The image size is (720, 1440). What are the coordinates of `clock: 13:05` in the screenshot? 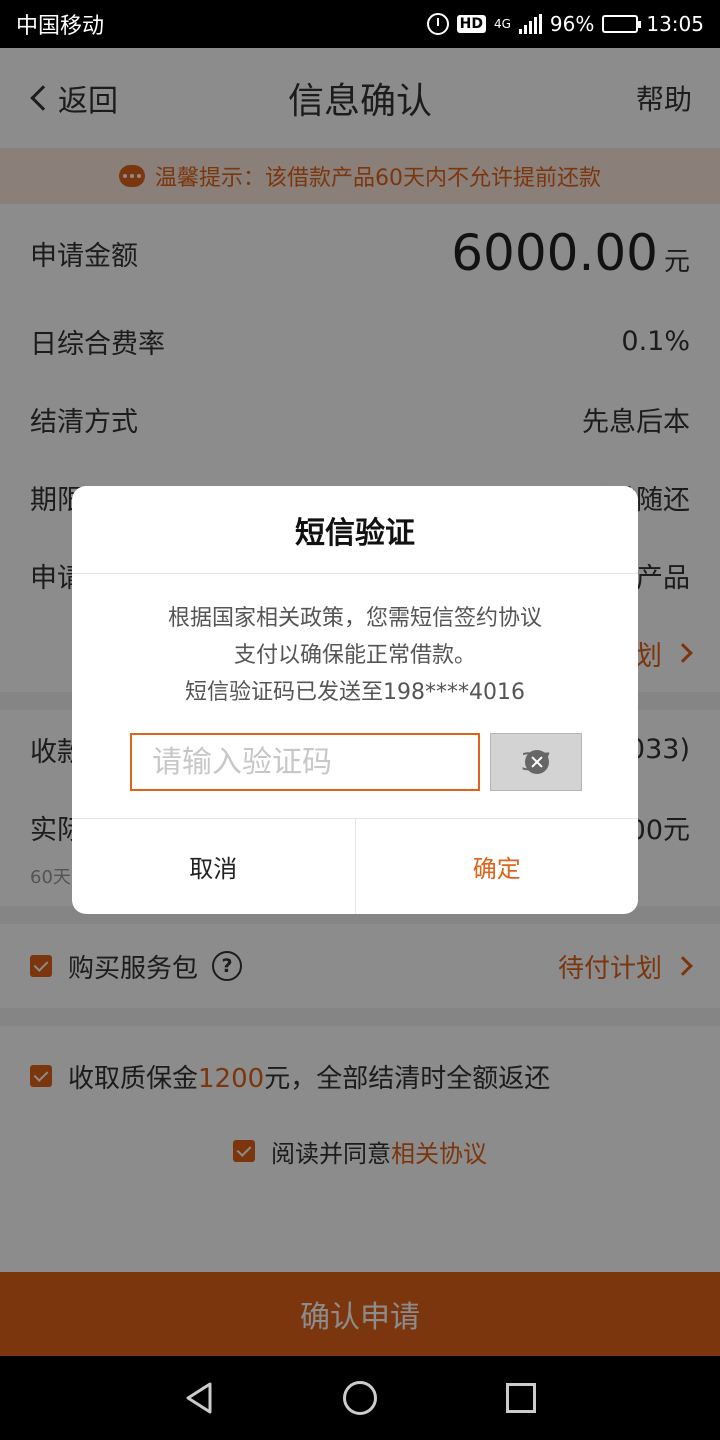 It's located at (675, 24).